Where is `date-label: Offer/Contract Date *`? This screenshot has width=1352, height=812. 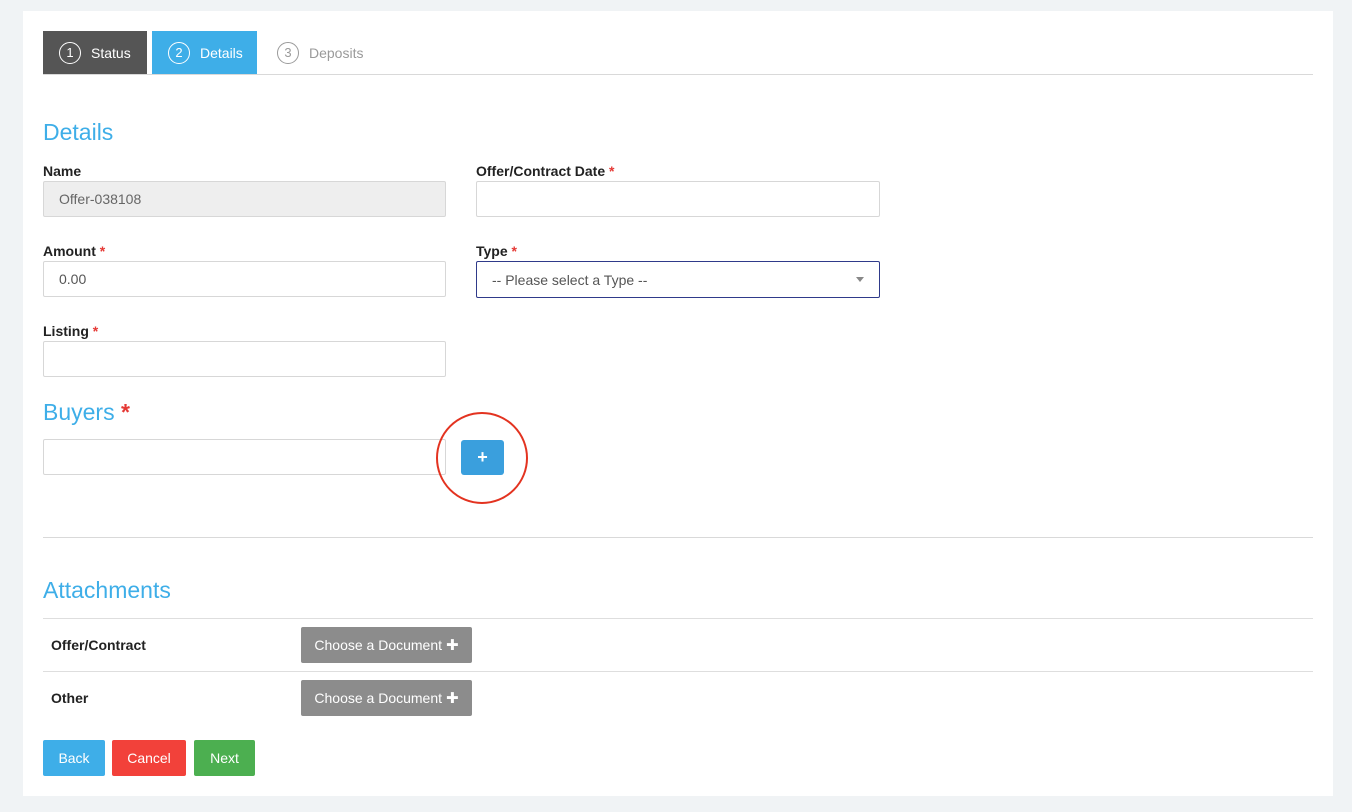 date-label: Offer/Contract Date * is located at coordinates (545, 171).